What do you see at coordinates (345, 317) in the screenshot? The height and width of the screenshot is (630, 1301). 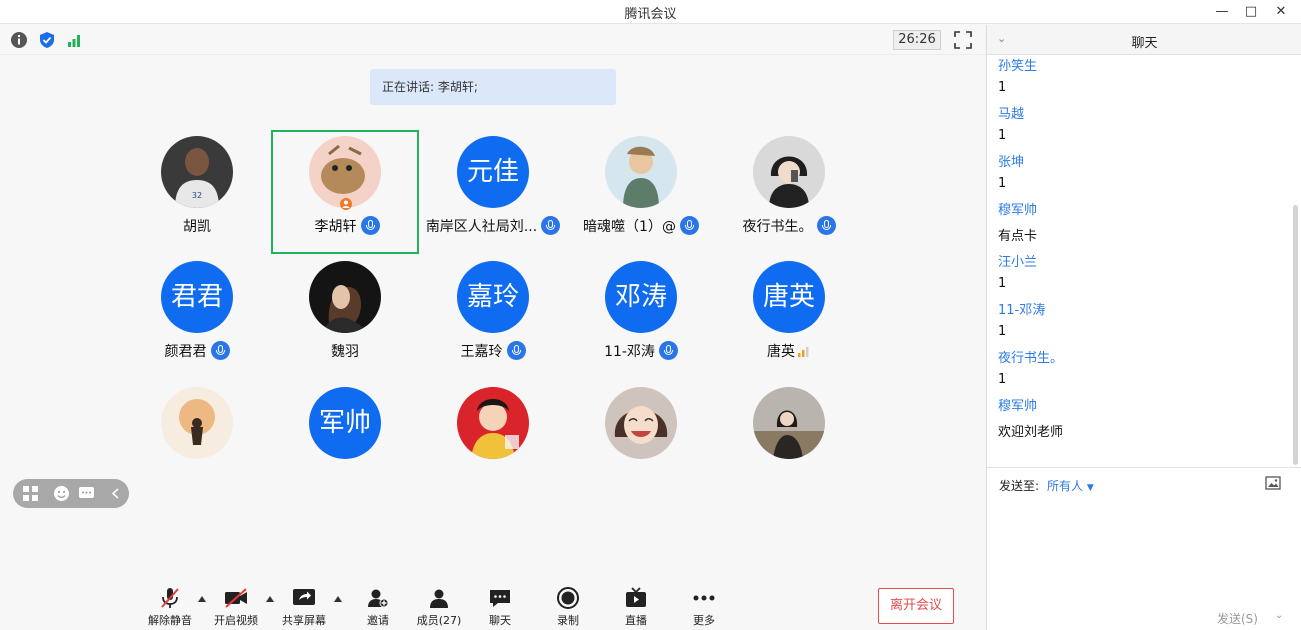 I see `participant-tile: 魏羽` at bounding box center [345, 317].